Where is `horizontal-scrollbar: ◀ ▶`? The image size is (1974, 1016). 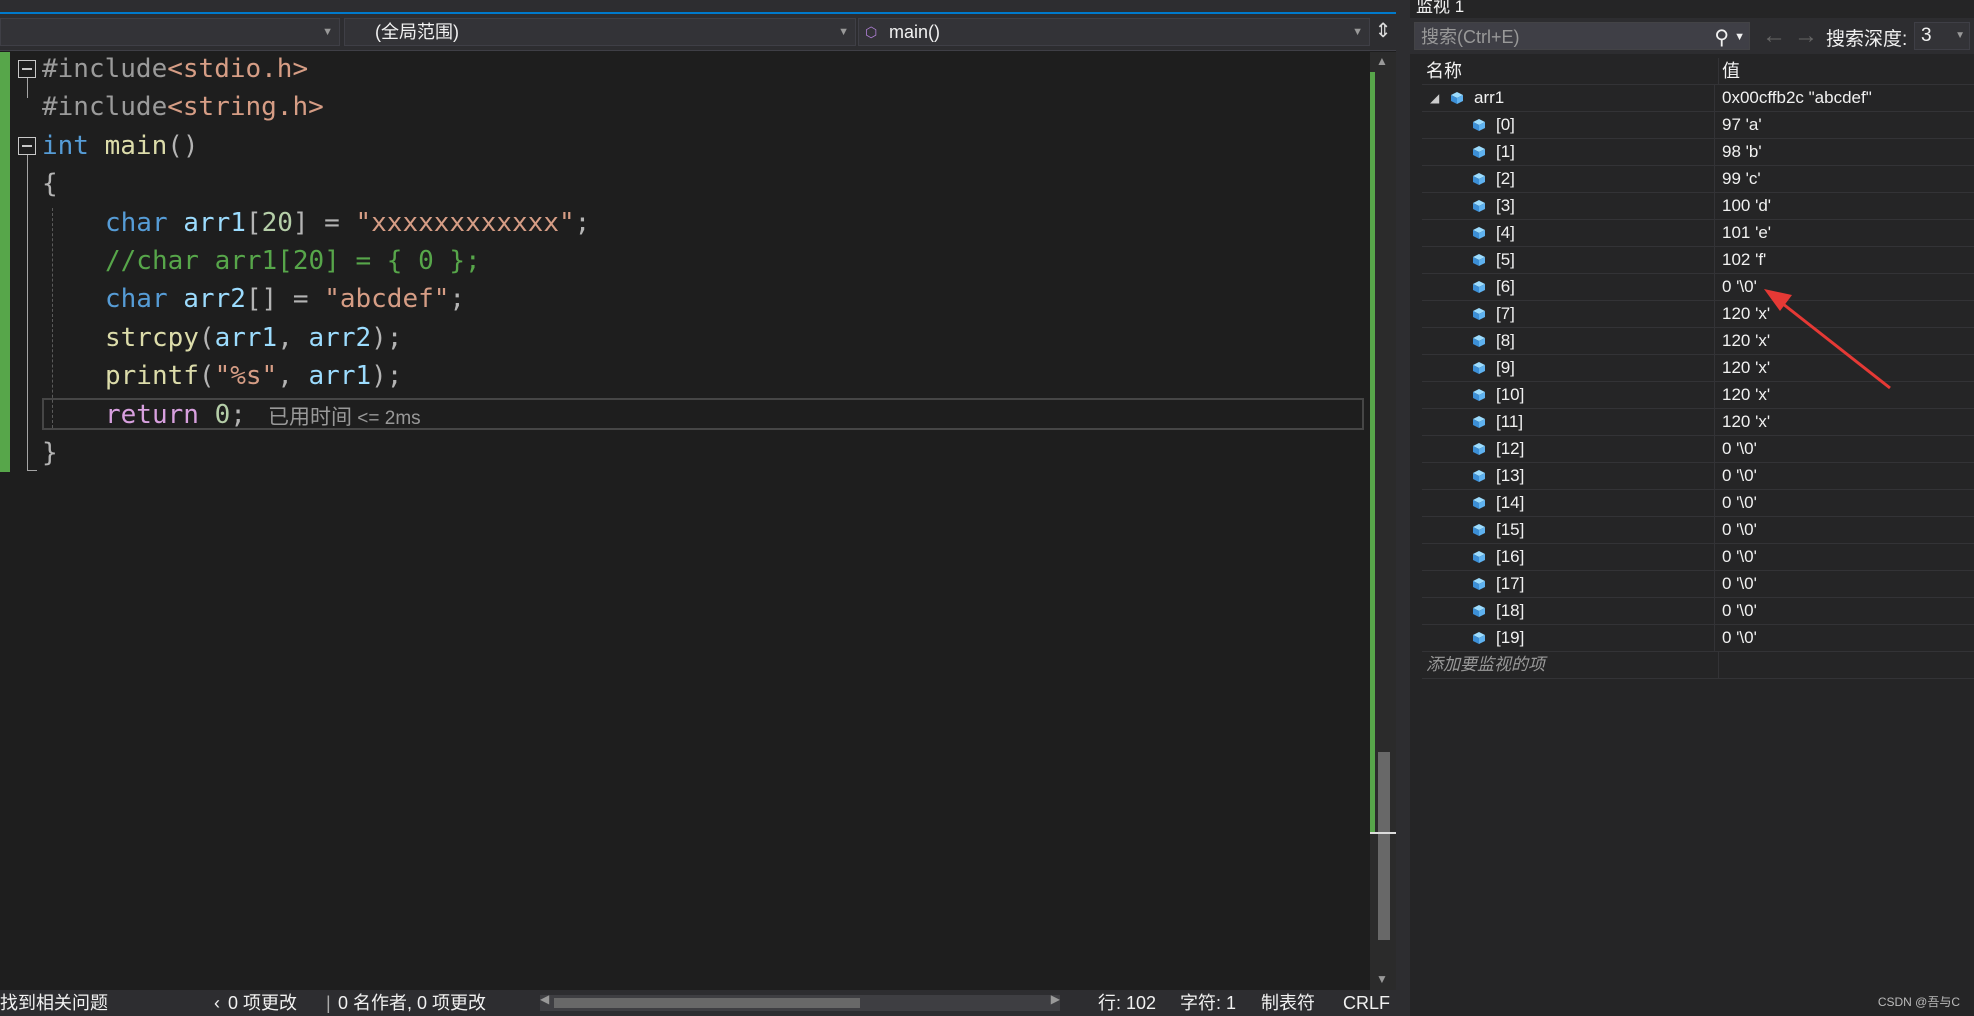
horizontal-scrollbar: ◀ ▶ is located at coordinates (800, 1001).